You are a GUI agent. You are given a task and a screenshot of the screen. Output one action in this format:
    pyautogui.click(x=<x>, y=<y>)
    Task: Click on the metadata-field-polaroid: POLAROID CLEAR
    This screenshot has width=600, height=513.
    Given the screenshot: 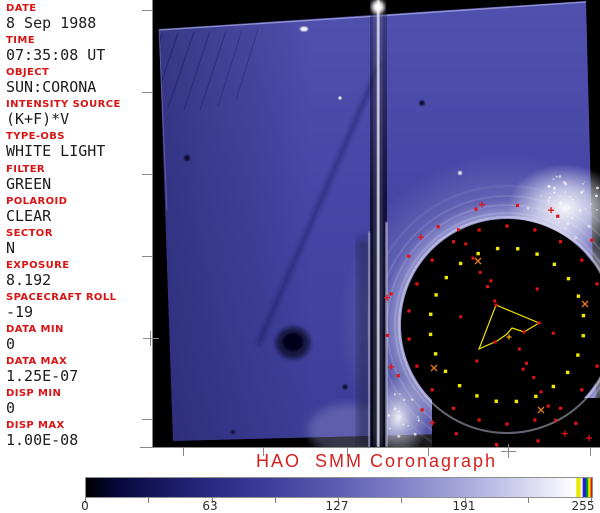 What is the action you would take?
    pyautogui.click(x=78, y=210)
    